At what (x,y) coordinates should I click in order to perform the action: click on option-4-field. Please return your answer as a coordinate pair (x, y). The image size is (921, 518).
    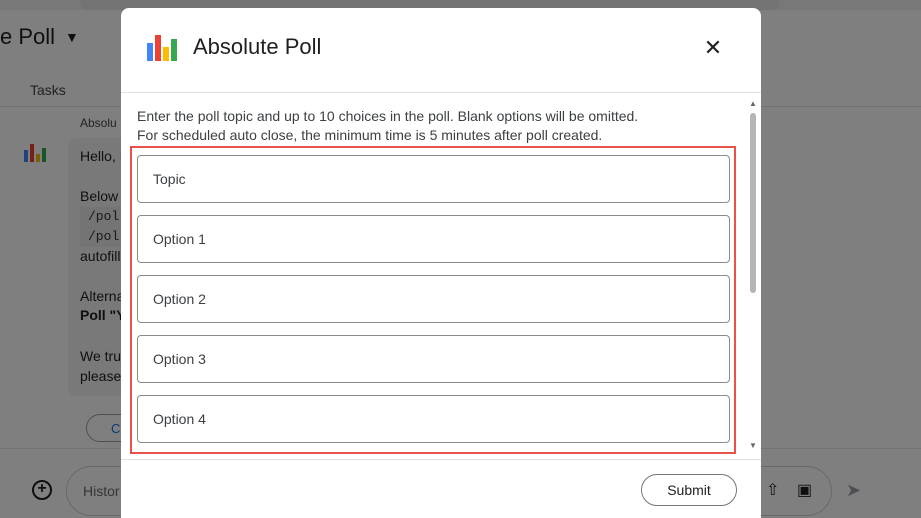
    Looking at the image, I should click on (433, 419).